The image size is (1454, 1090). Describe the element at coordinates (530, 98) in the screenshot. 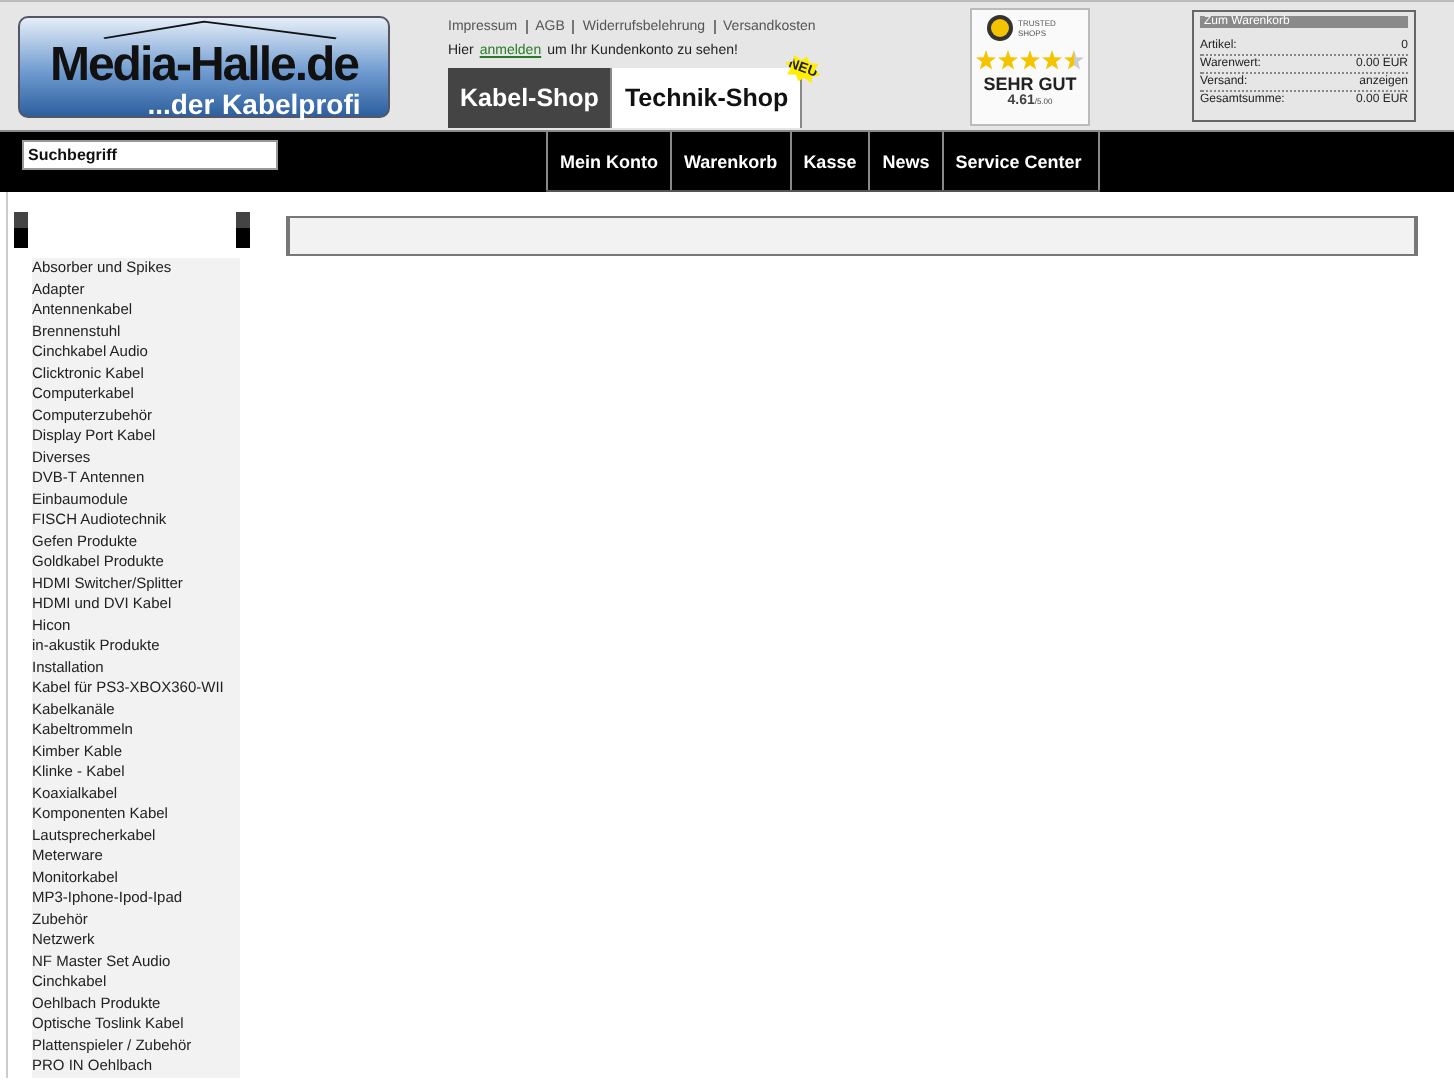

I see `shop-tab: Kabel-Shop` at that location.